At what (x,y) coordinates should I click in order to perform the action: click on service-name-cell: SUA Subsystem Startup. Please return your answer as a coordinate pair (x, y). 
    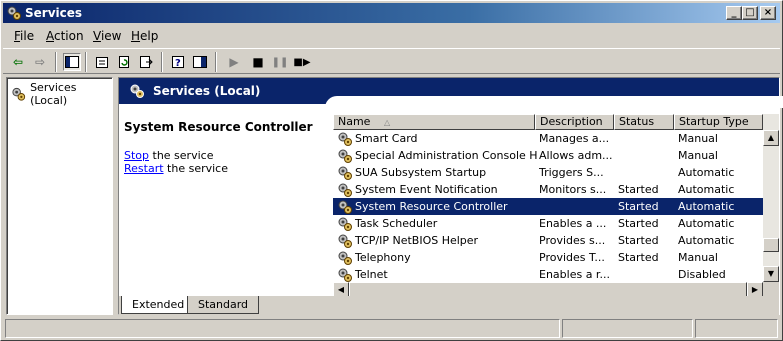
    Looking at the image, I should click on (437, 172).